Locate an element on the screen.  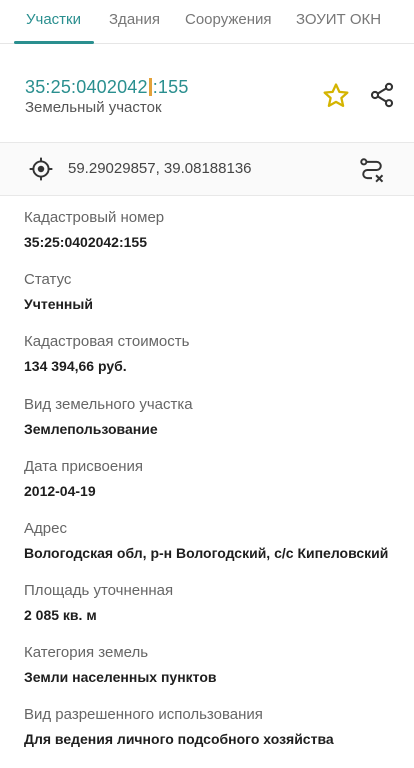
show-on-map-button is located at coordinates (41, 169).